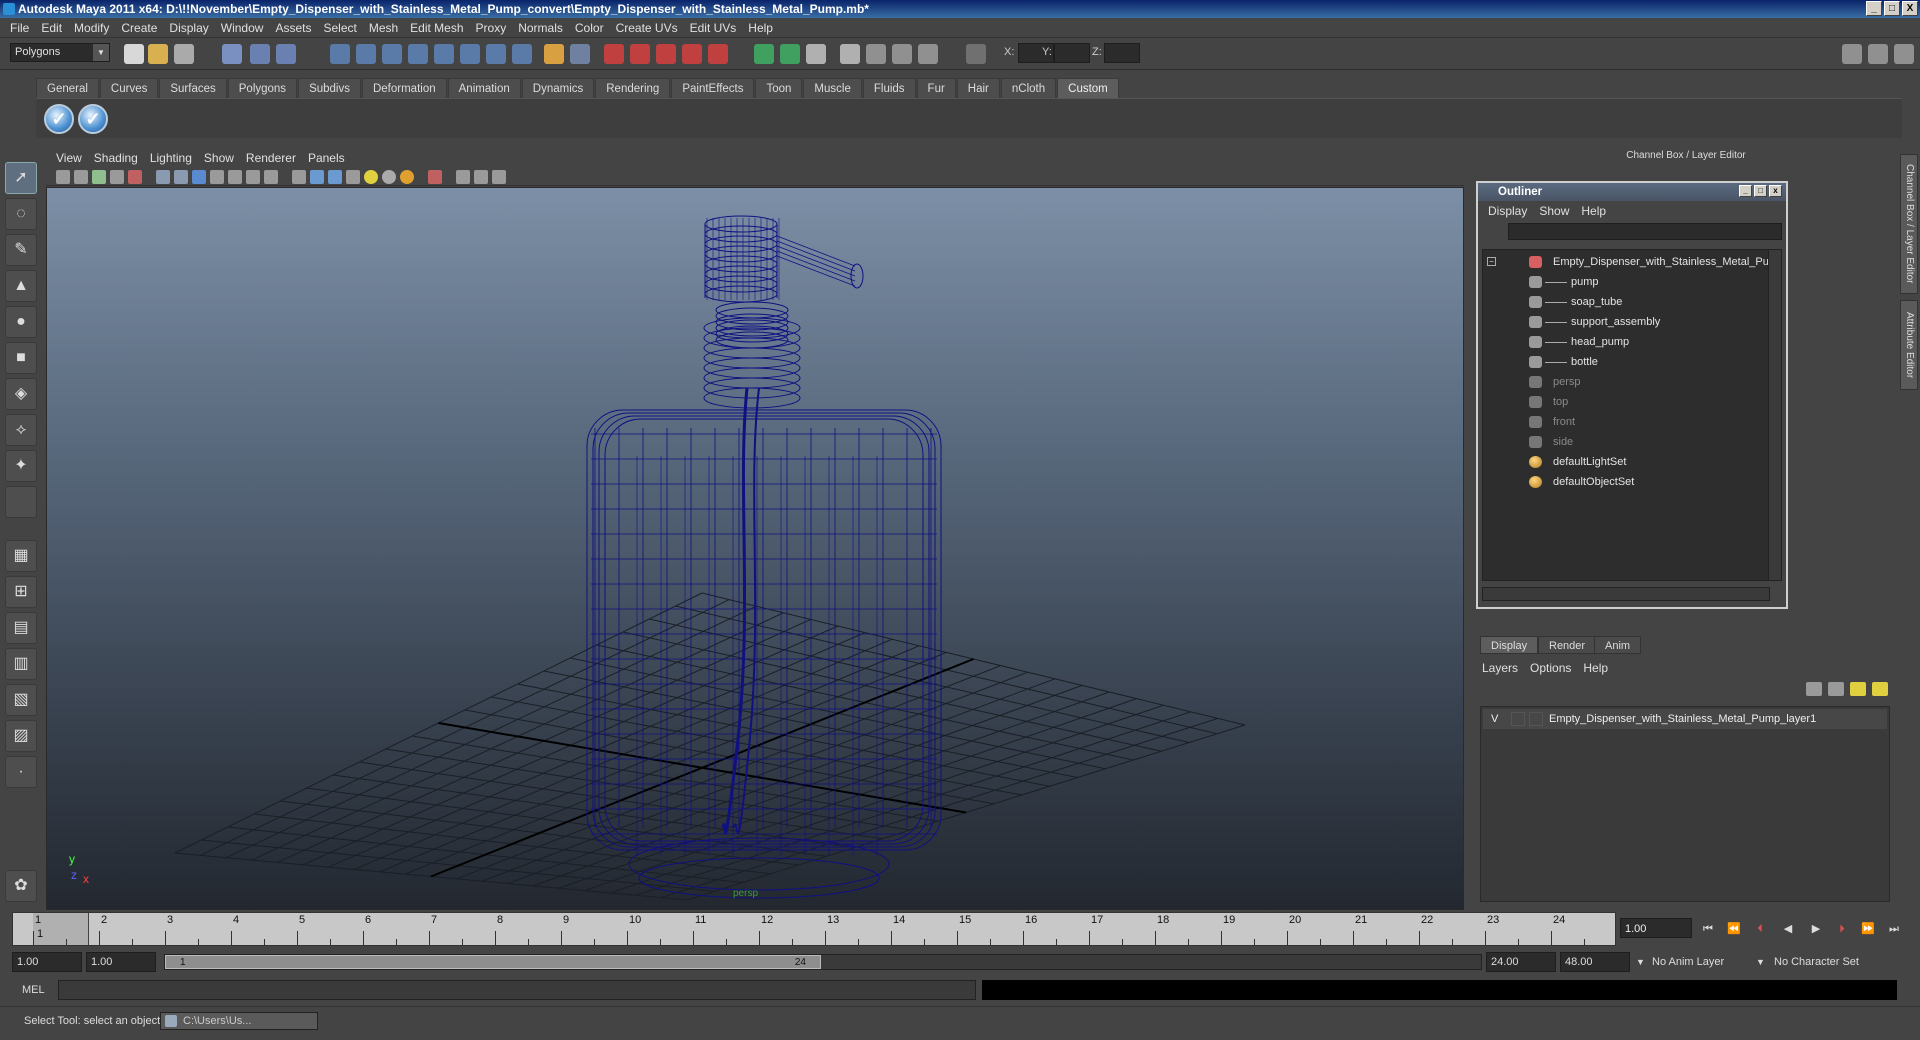 The image size is (1920, 1040). What do you see at coordinates (389, 177) in the screenshot?
I see `shadows-icon` at bounding box center [389, 177].